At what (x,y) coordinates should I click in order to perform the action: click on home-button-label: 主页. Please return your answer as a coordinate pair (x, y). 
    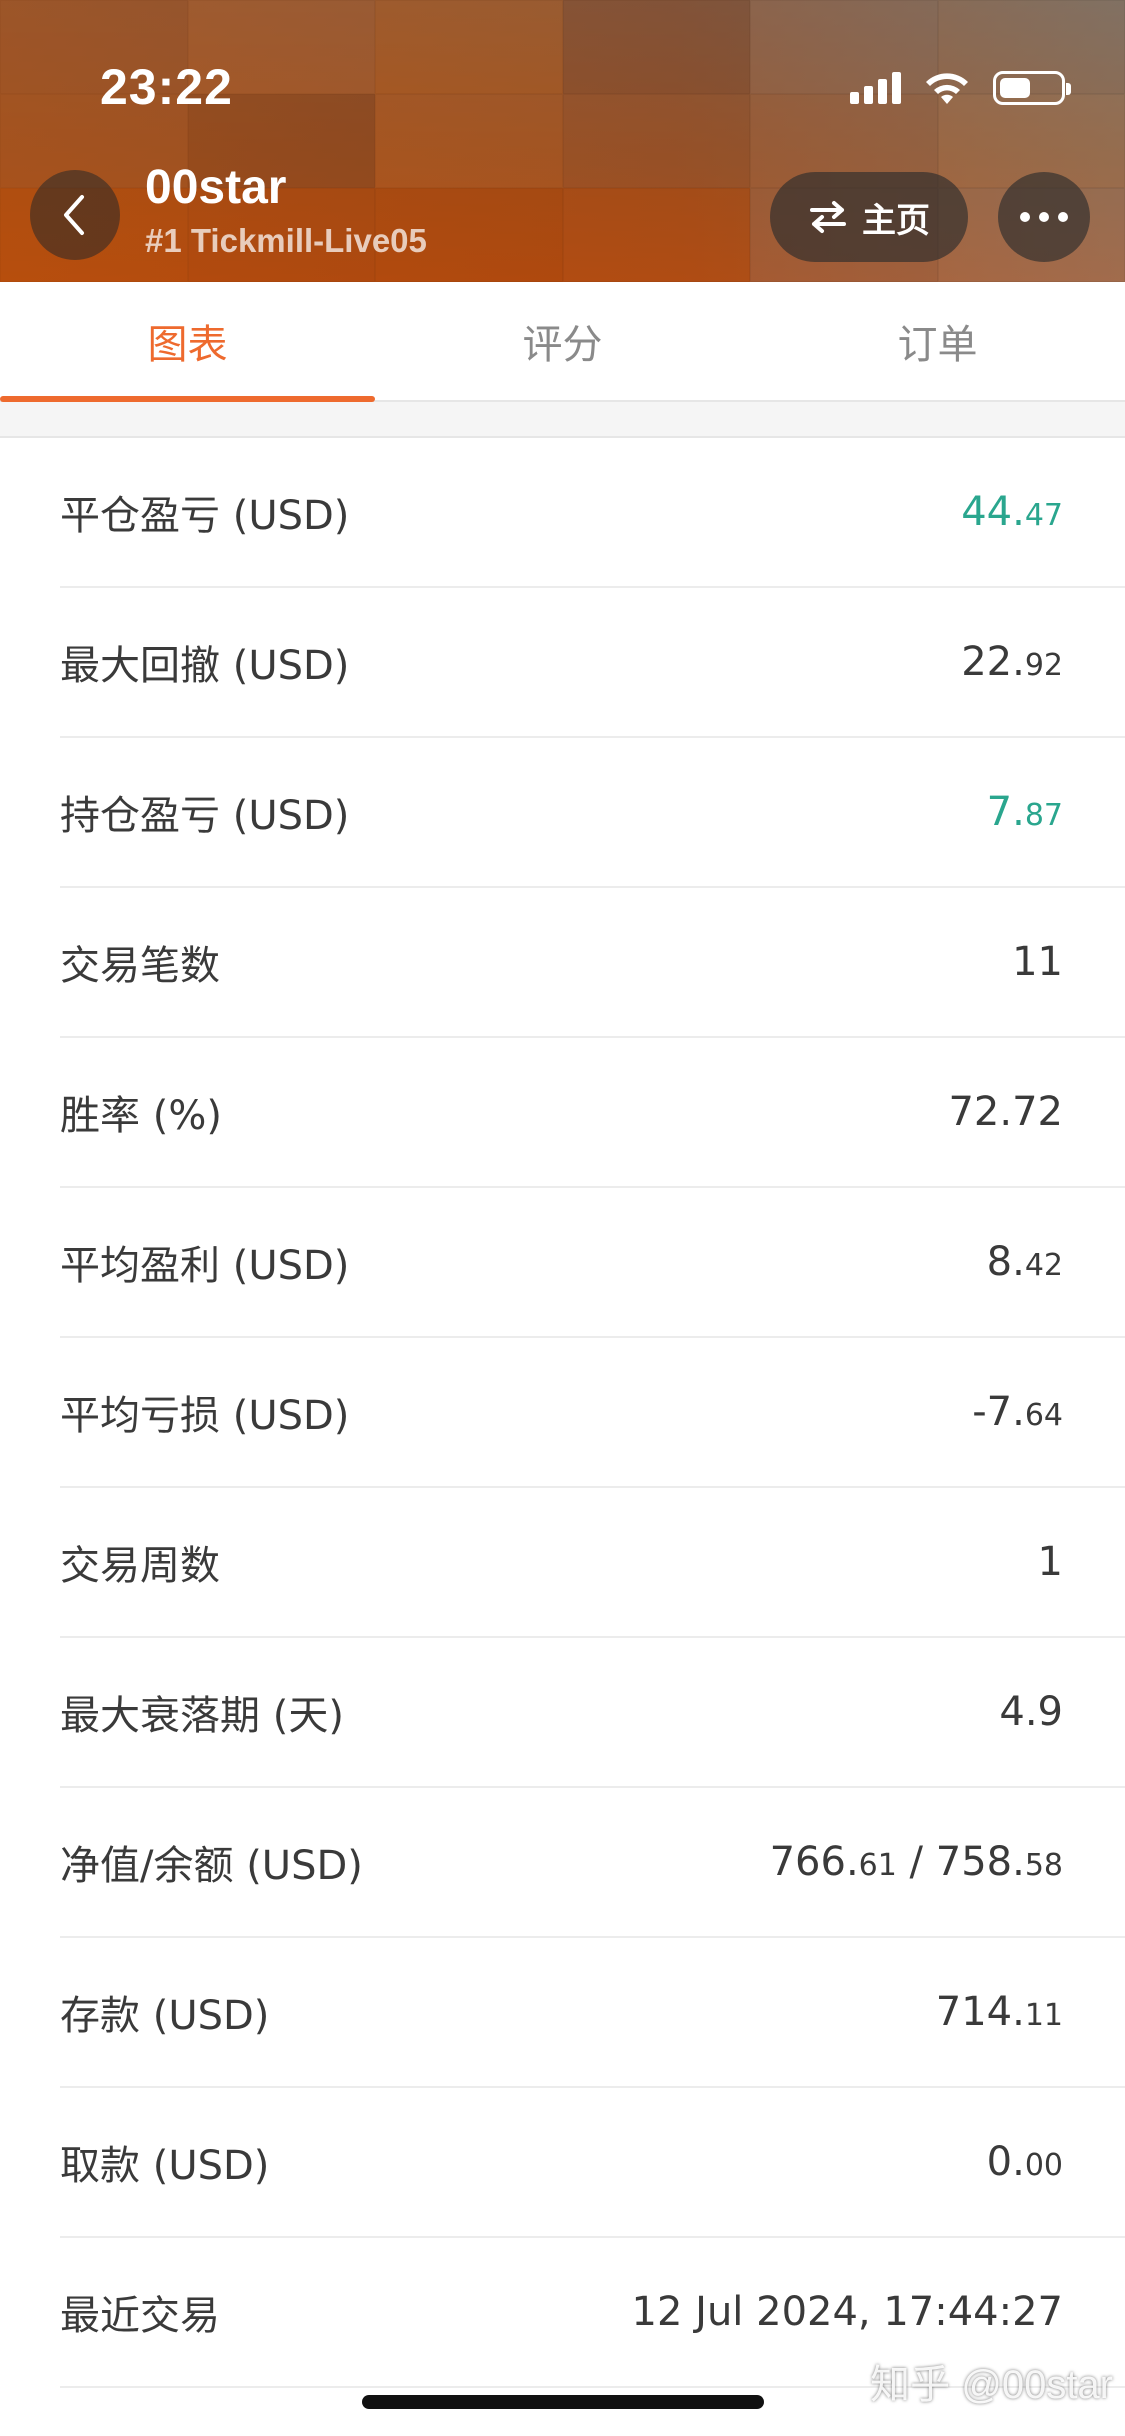
    Looking at the image, I should click on (896, 220).